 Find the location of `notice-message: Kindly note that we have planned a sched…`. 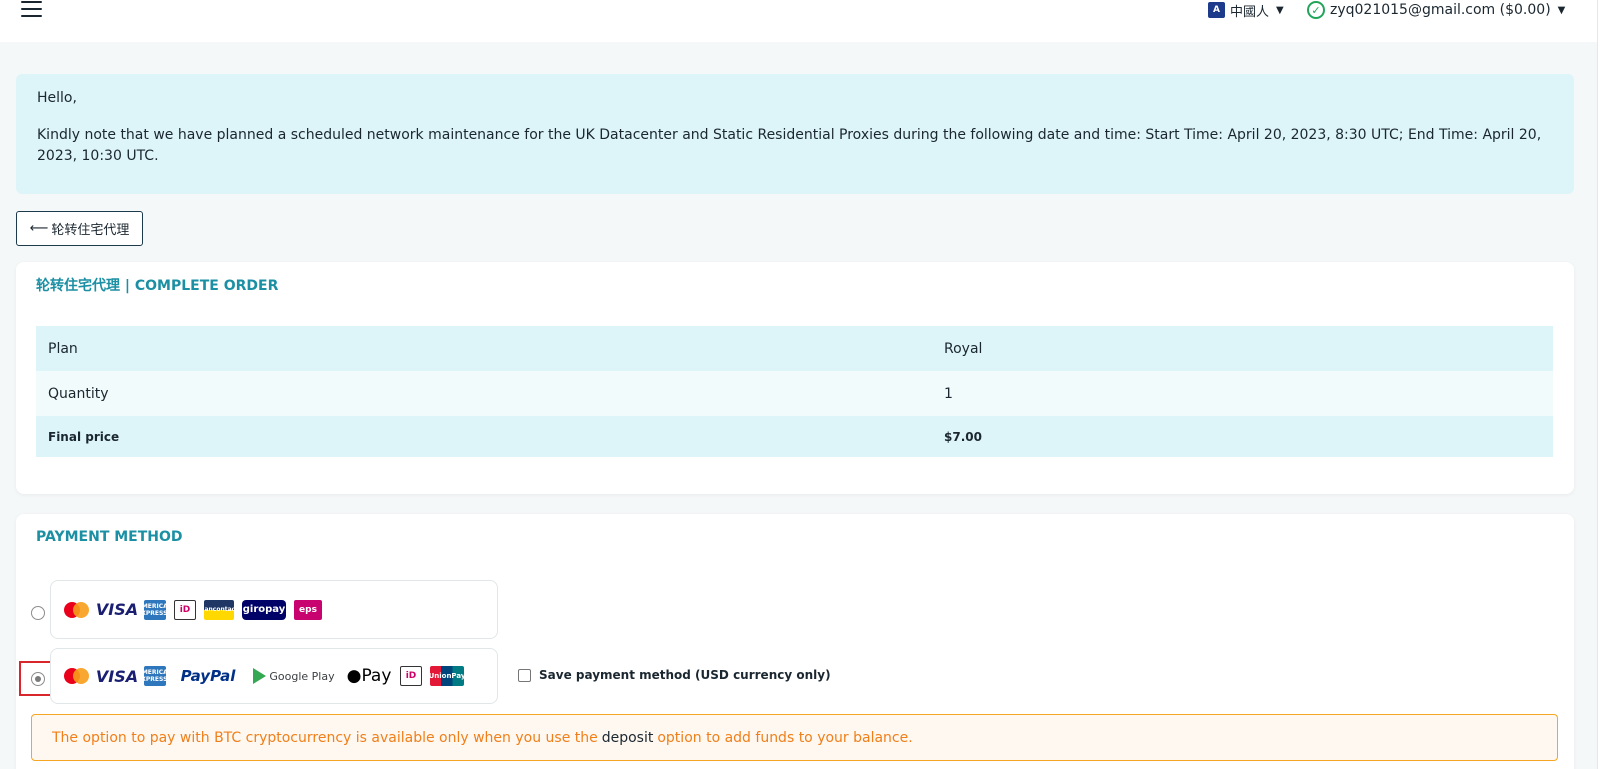

notice-message: Kindly note that we have planned a sched… is located at coordinates (789, 145).